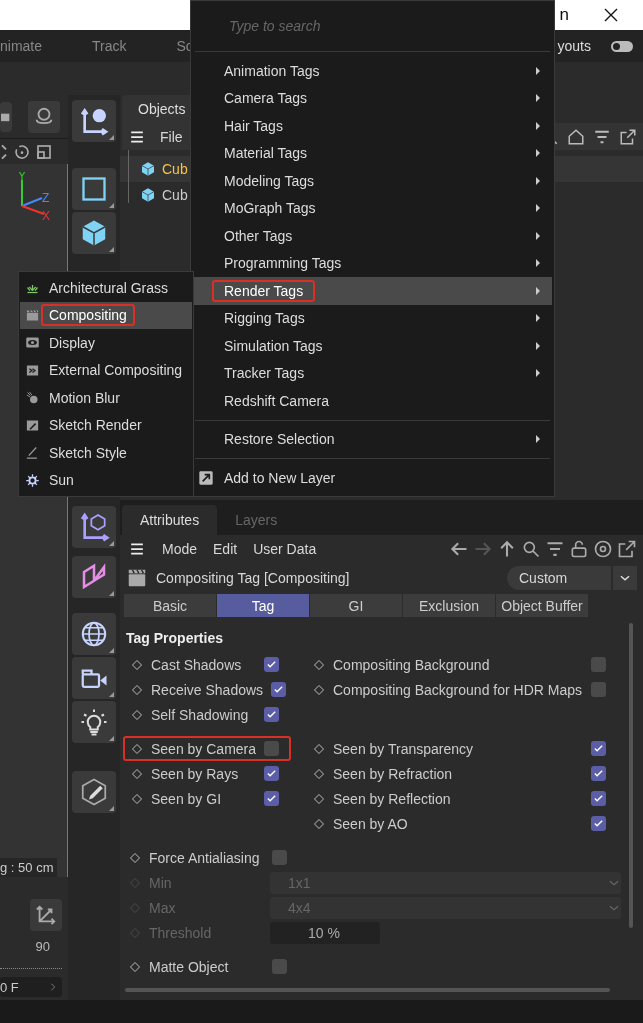  I want to click on property-label: Max, so click(163, 908).